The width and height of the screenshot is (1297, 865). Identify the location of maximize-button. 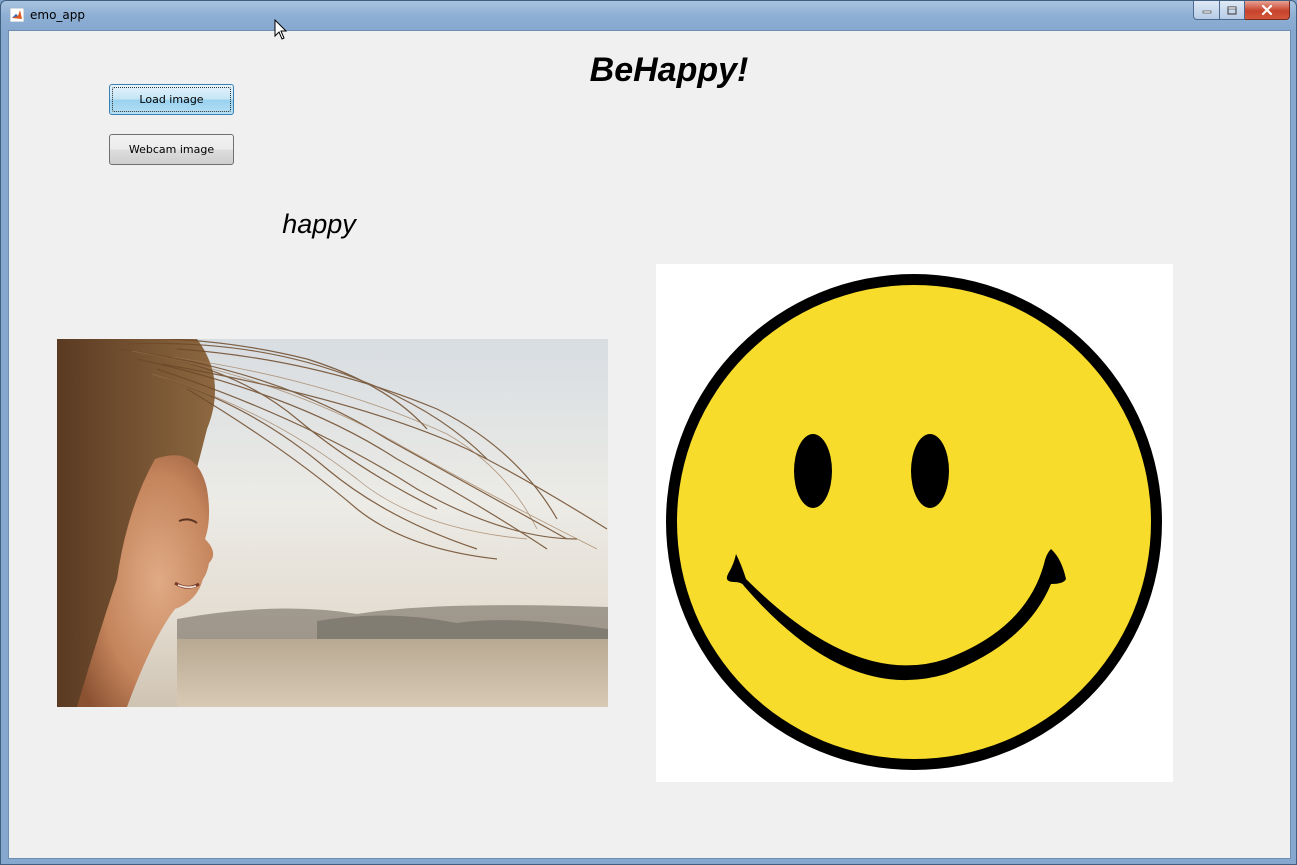
(1232, 10).